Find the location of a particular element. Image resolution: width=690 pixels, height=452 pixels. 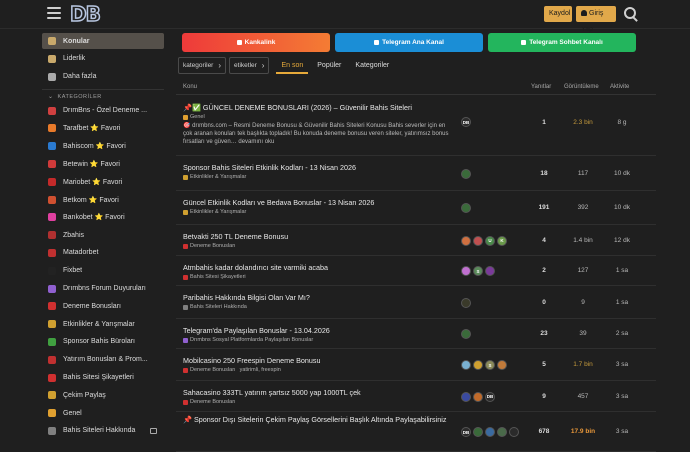

tags-dropdown: etiketler › is located at coordinates (249, 65).